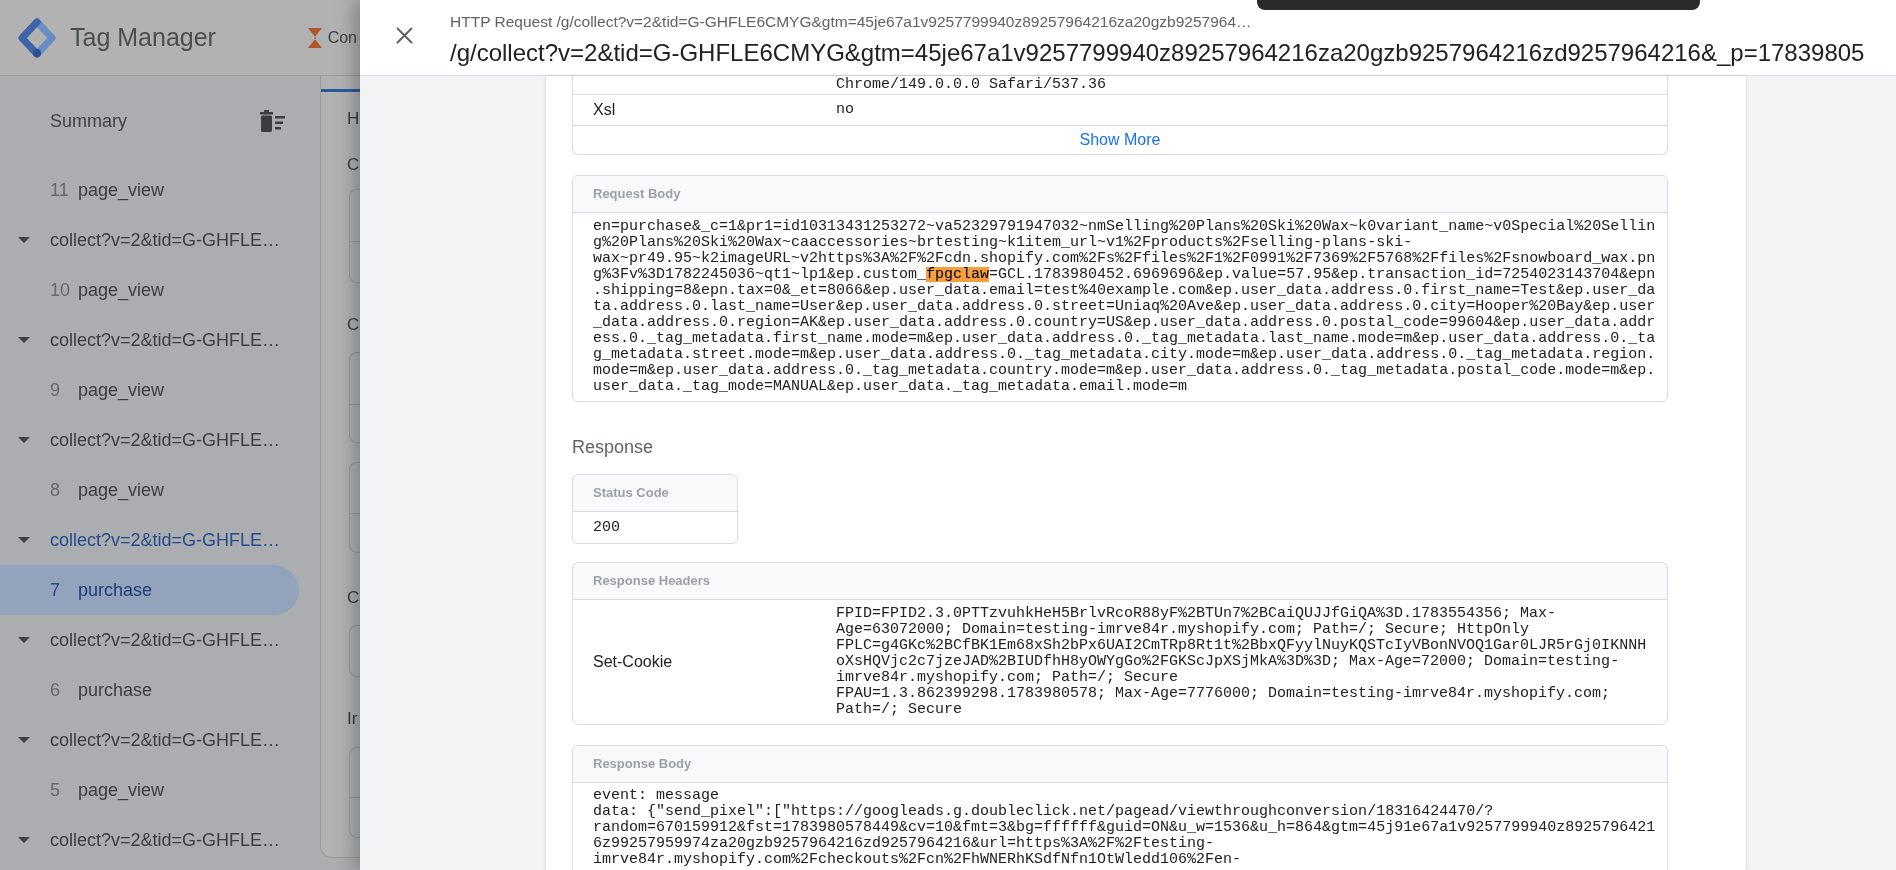 This screenshot has height=870, width=1896. I want to click on trash-icon, so click(272, 121).